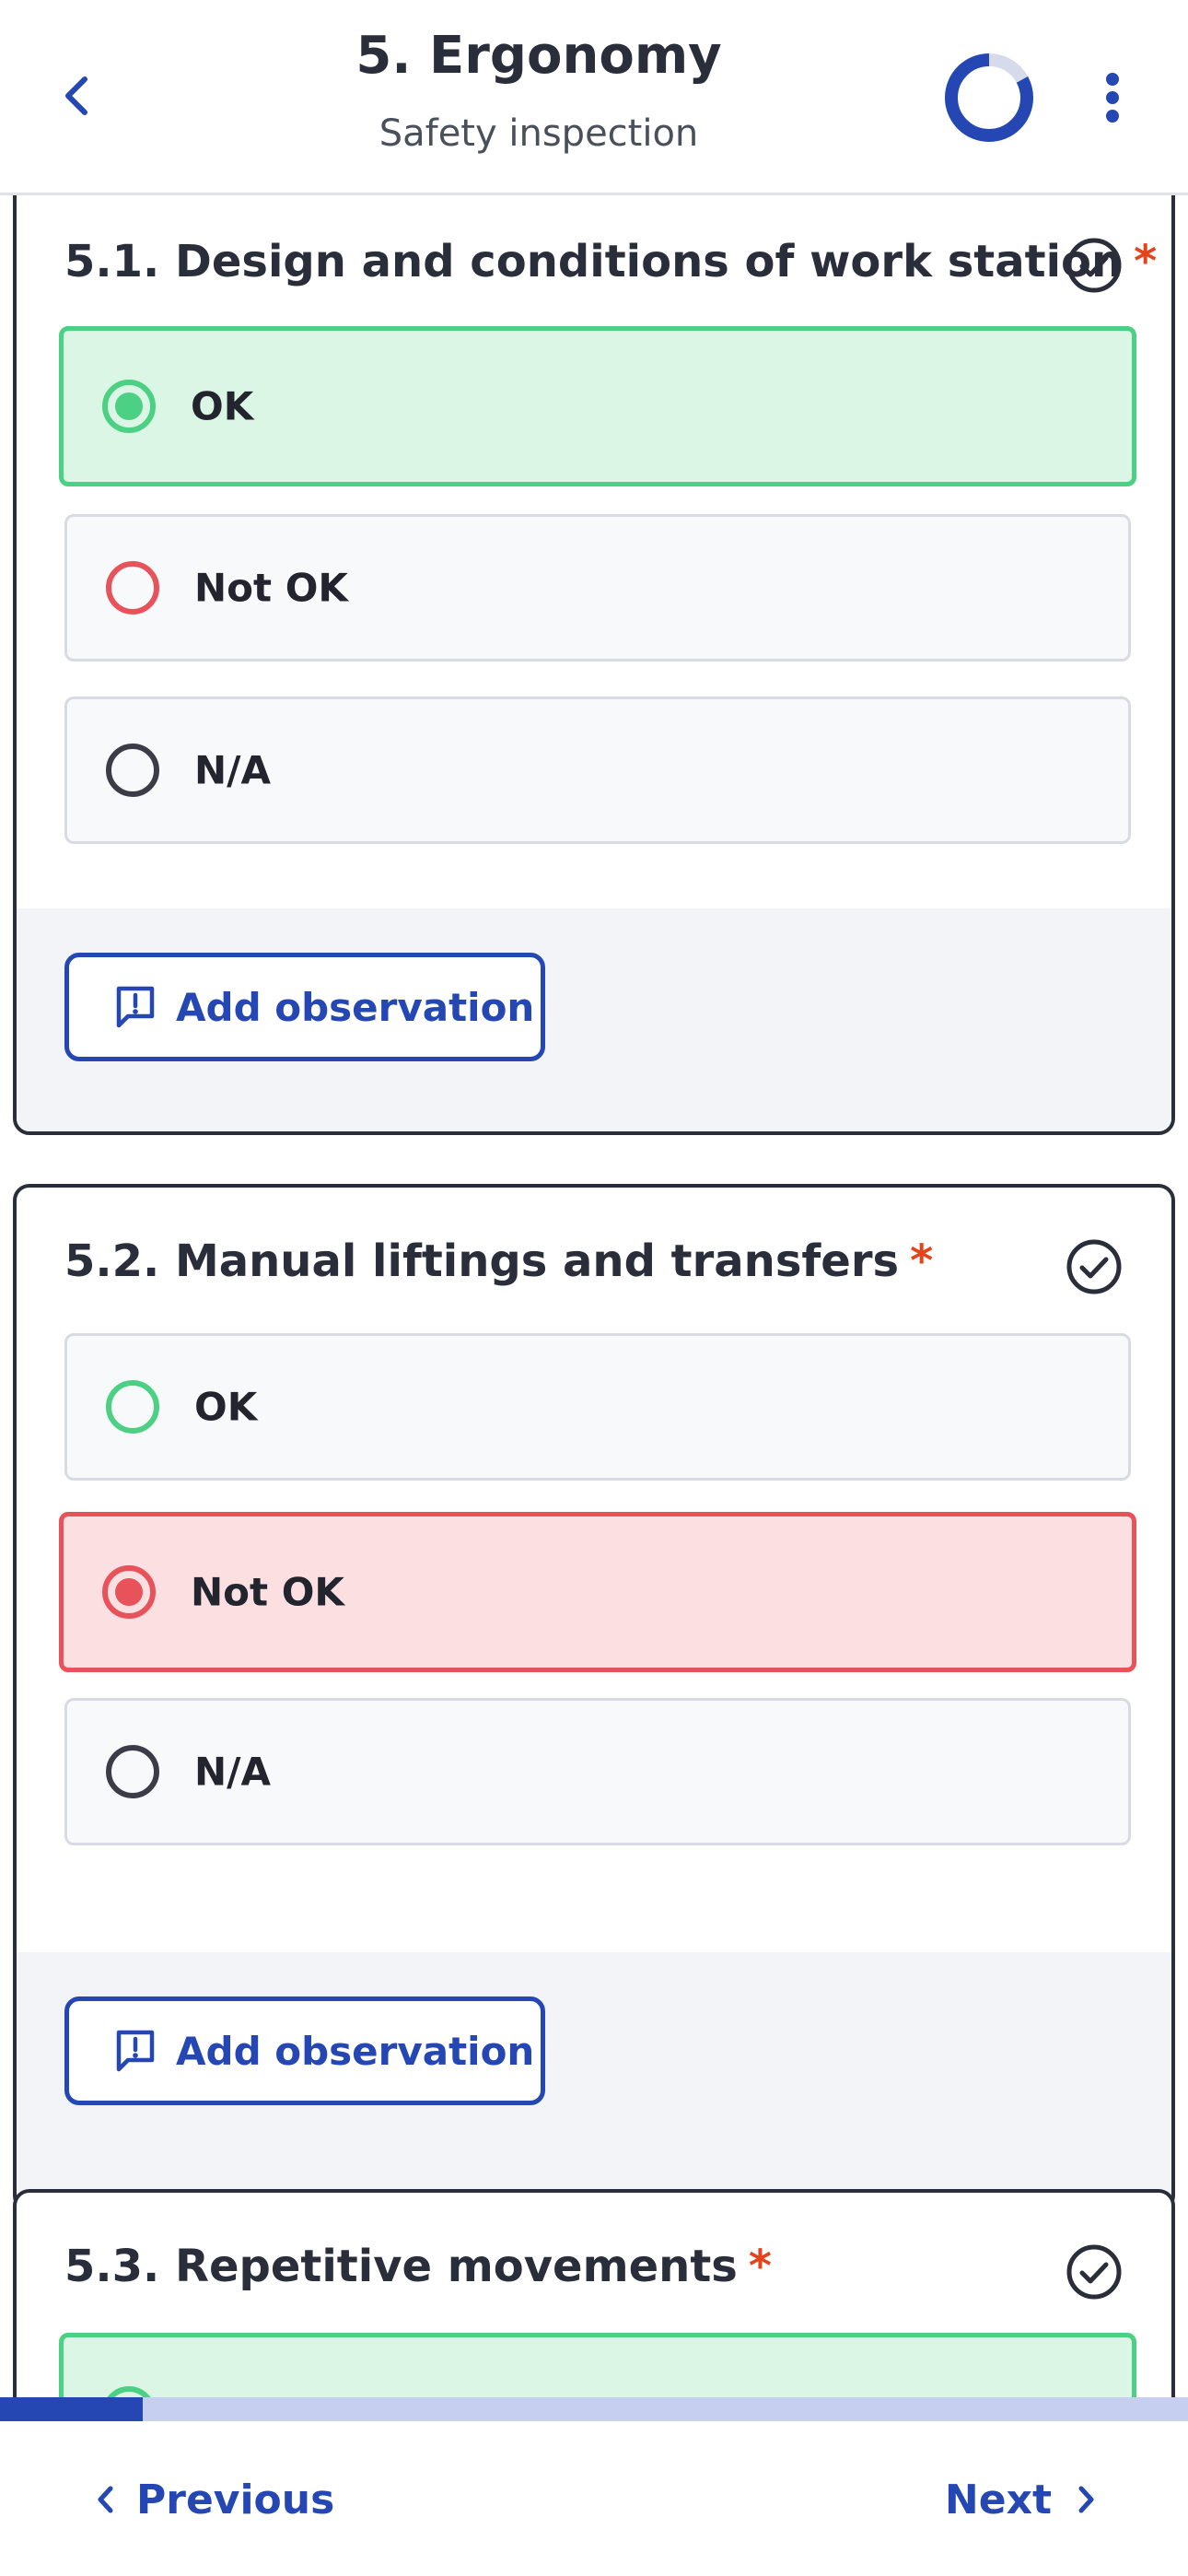 The image size is (1188, 2576). What do you see at coordinates (998, 2499) in the screenshot?
I see `next-label: Next` at bounding box center [998, 2499].